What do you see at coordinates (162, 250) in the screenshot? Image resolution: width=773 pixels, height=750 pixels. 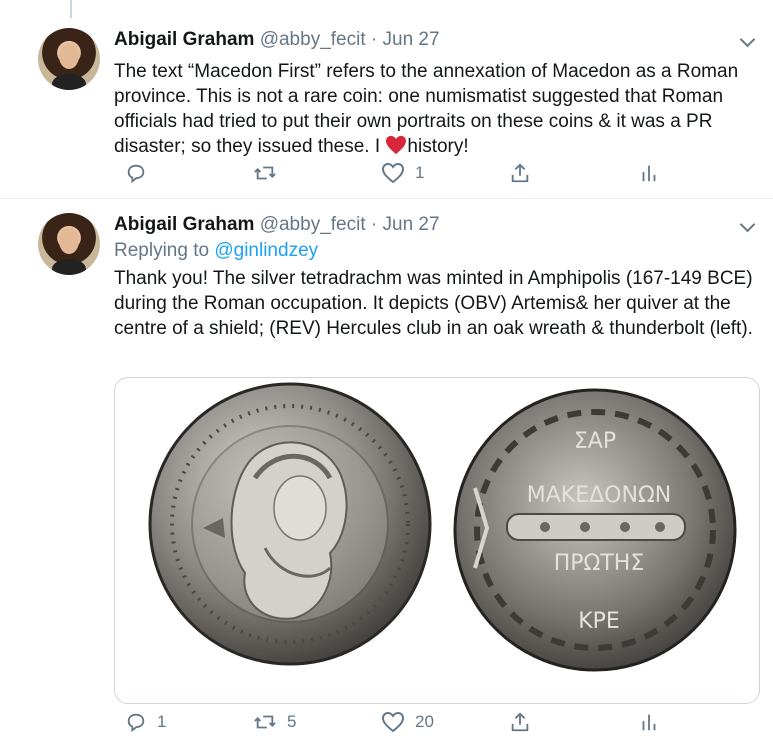 I see `replying-to-label: Replying to` at bounding box center [162, 250].